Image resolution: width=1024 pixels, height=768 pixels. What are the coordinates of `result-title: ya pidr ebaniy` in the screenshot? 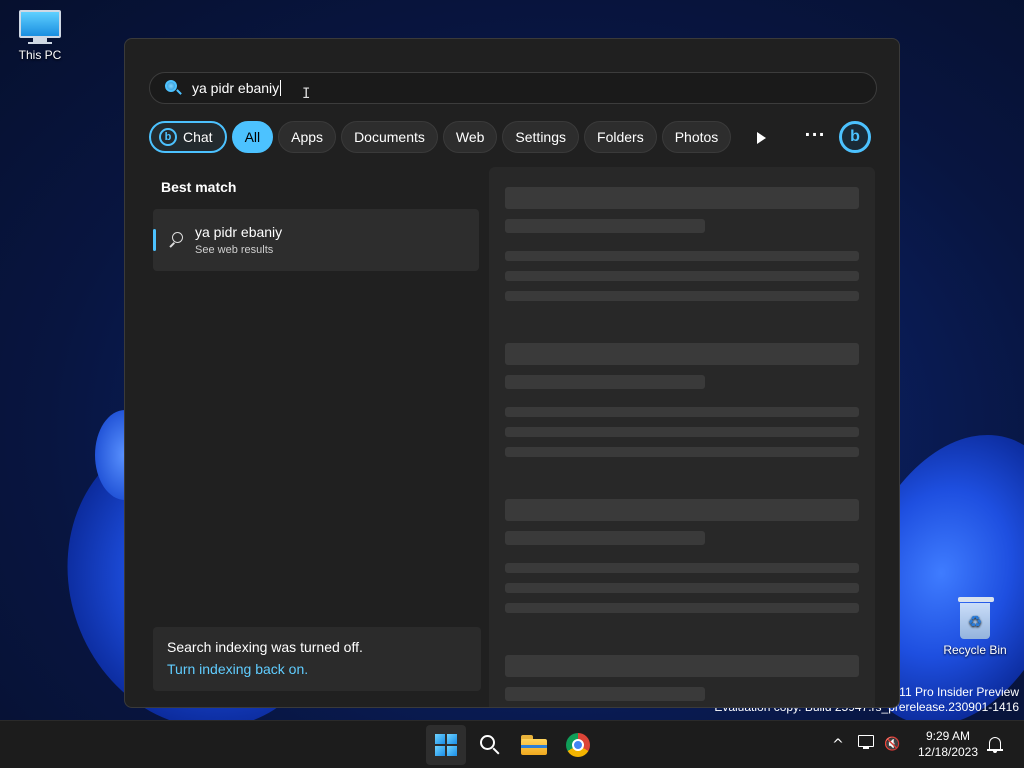 It's located at (239, 232).